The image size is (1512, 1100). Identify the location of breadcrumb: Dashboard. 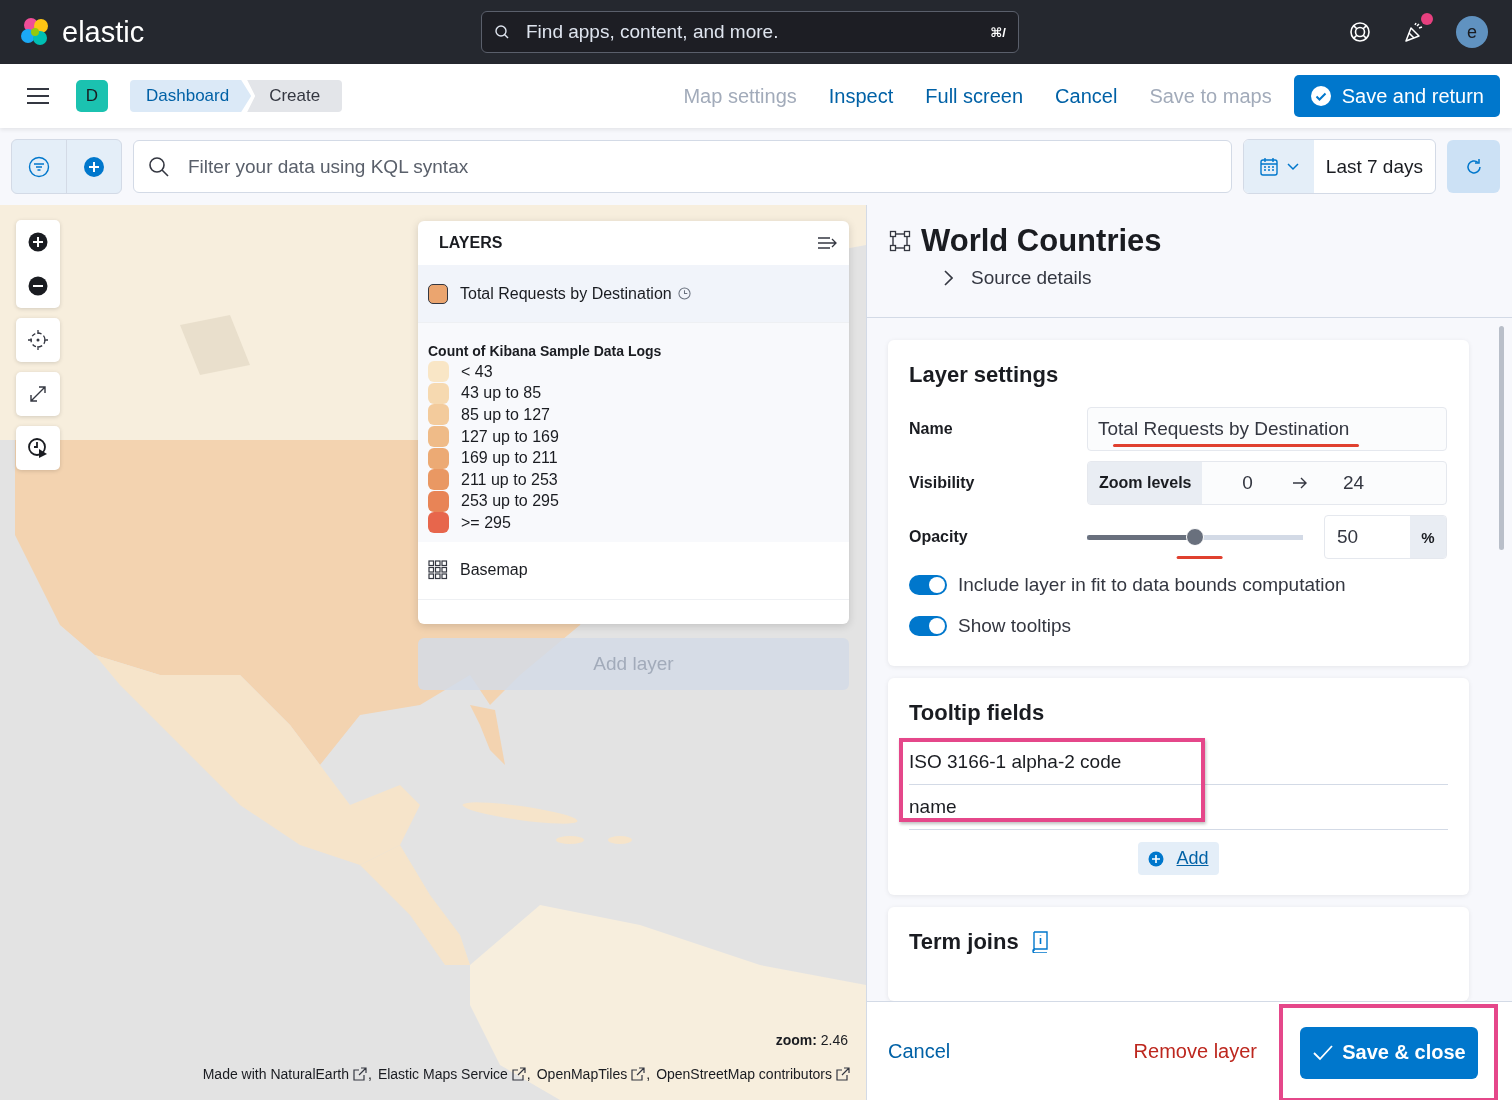
(191, 96).